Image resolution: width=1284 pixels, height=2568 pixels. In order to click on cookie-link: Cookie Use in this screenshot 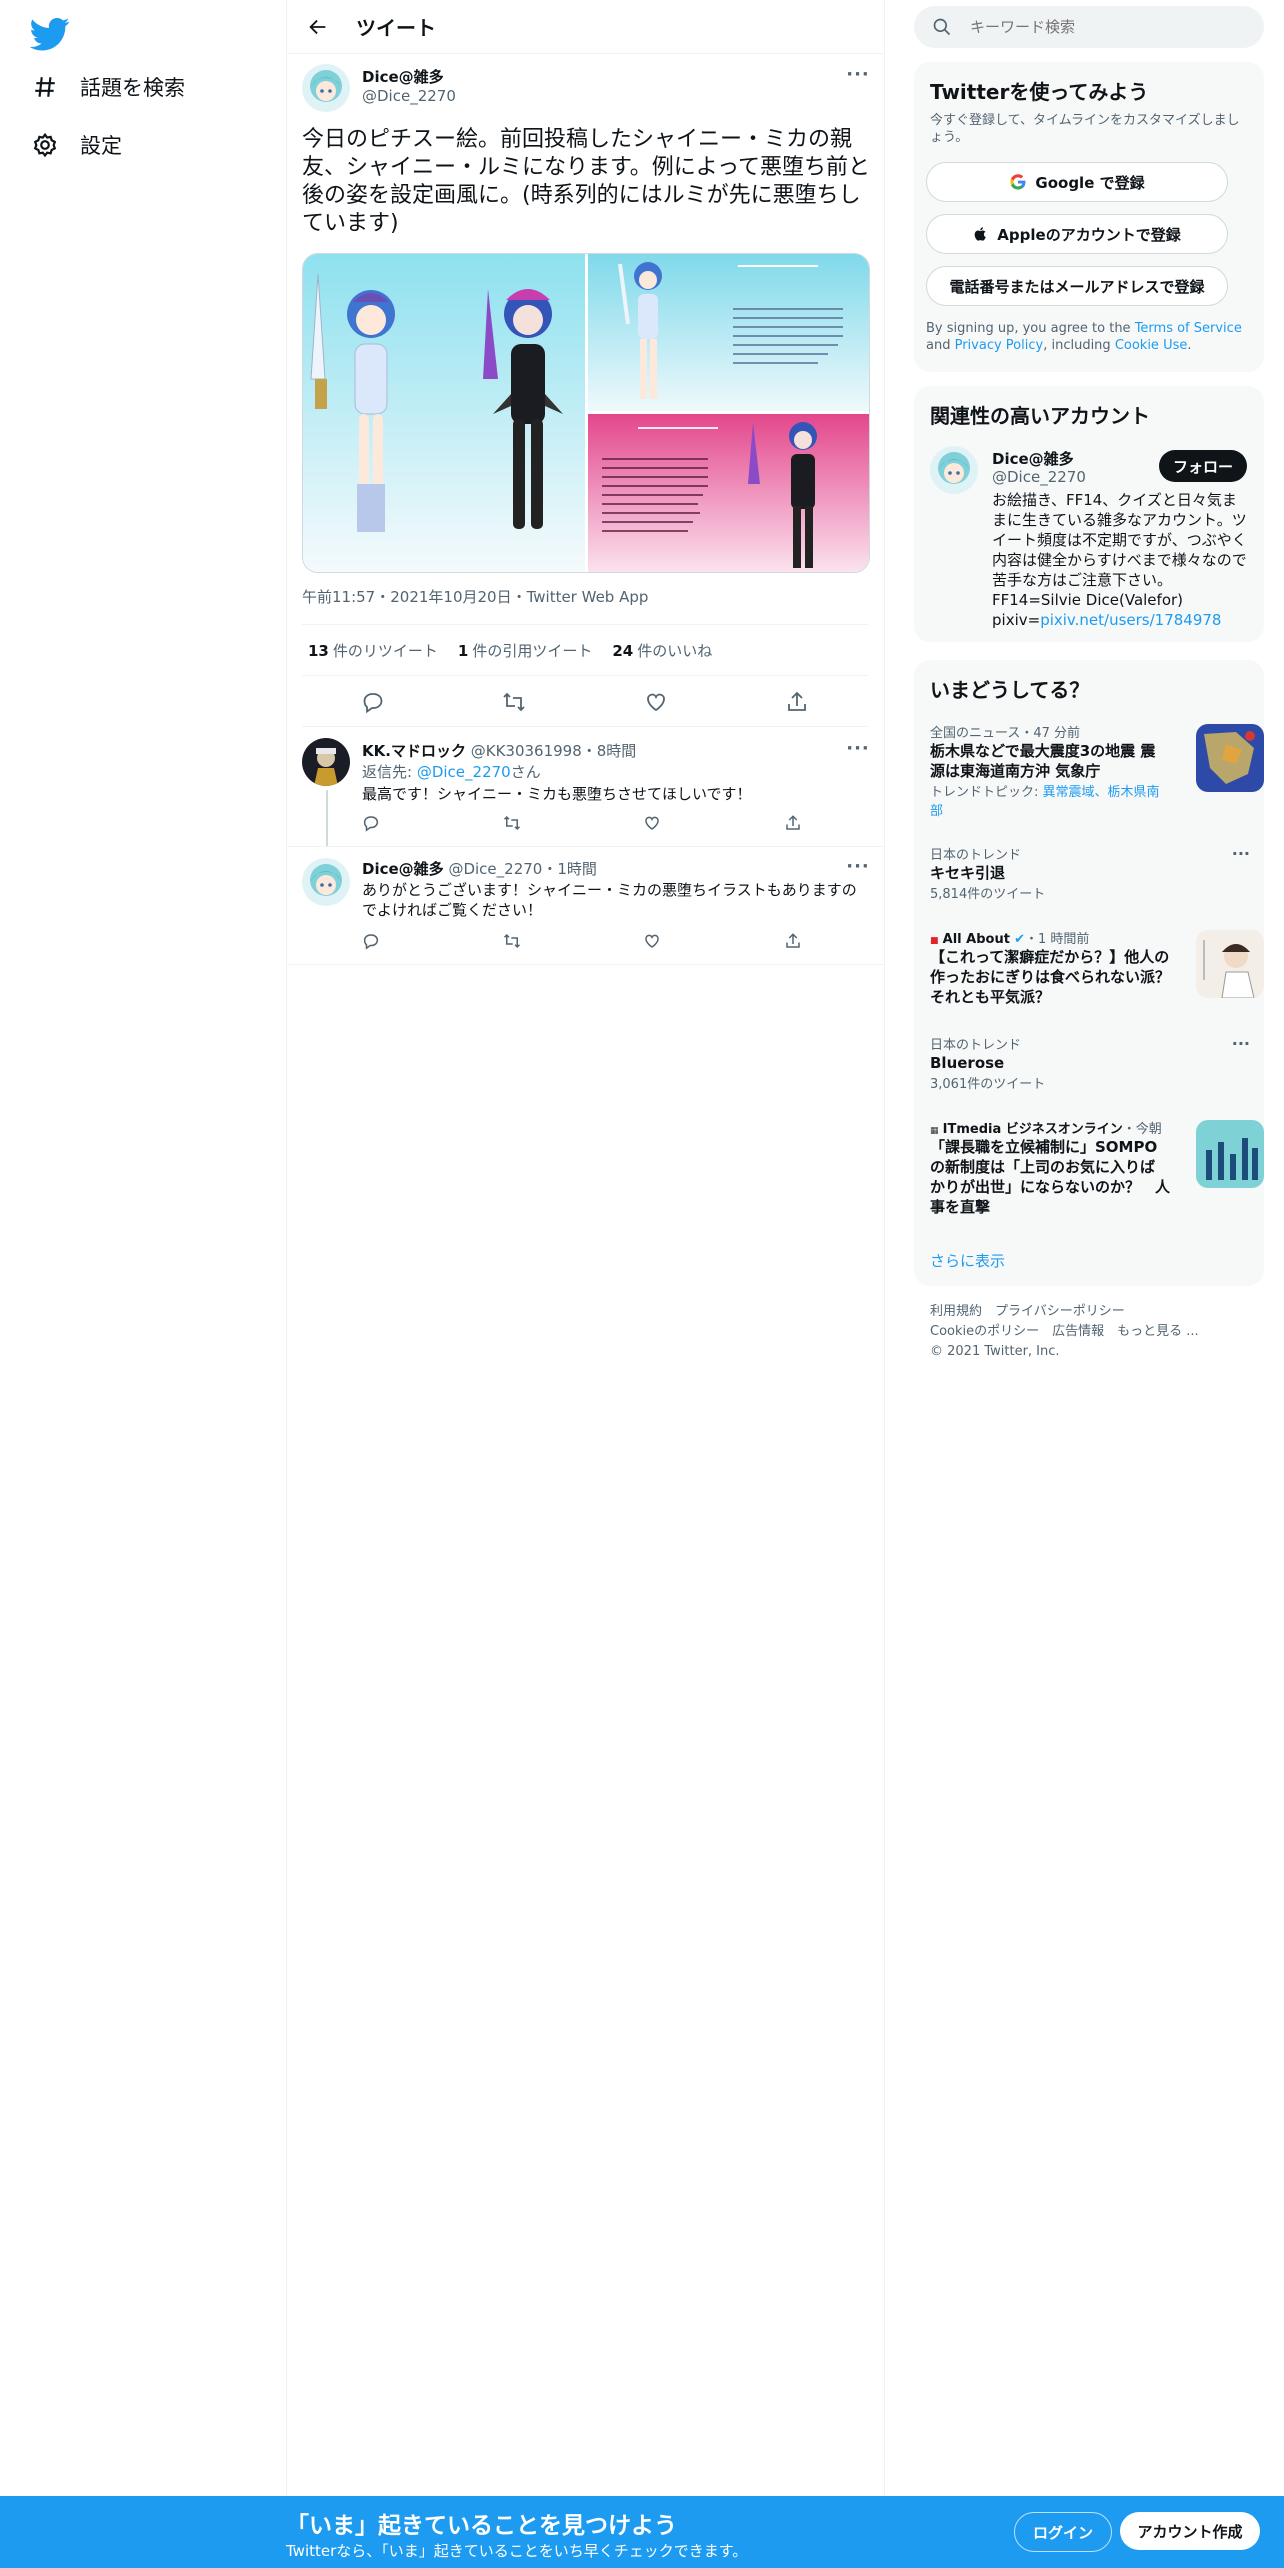, I will do `click(1151, 345)`.